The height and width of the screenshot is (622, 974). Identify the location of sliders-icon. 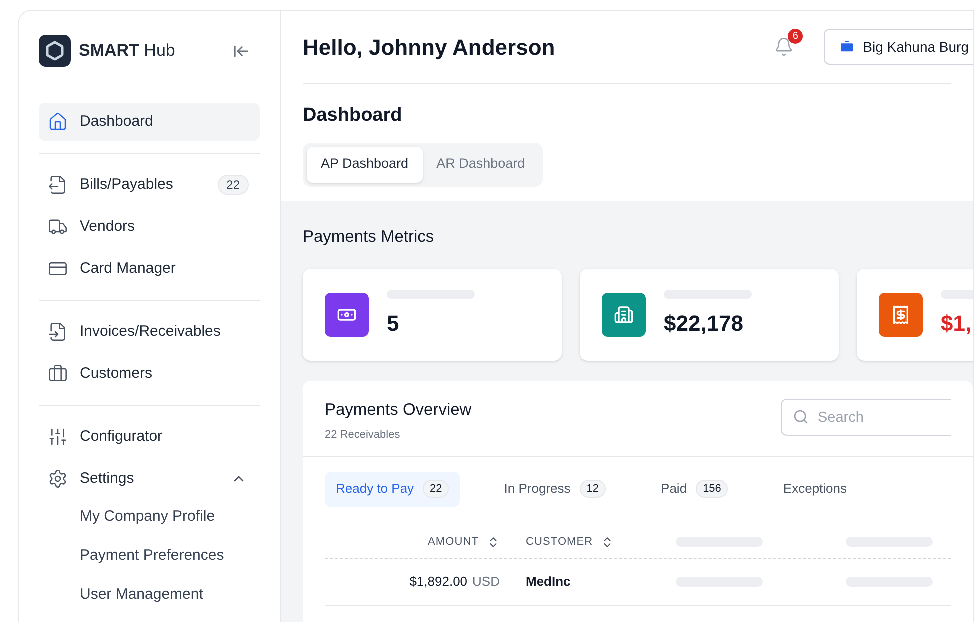
(58, 437).